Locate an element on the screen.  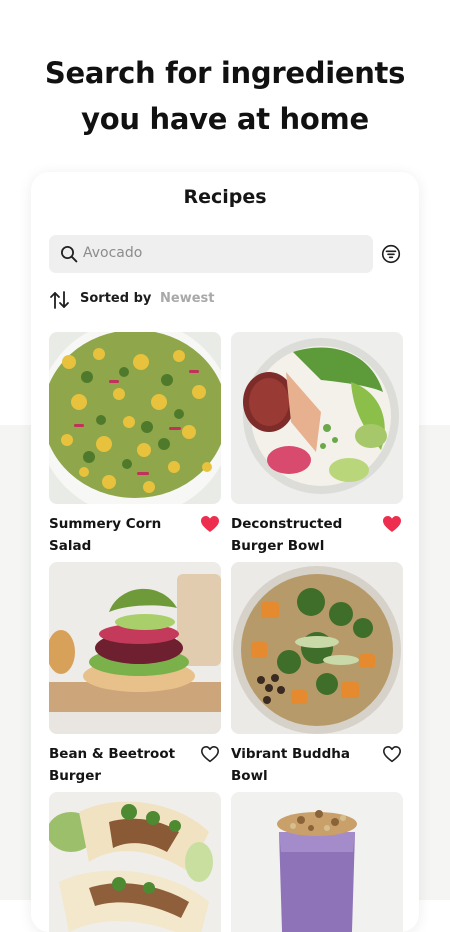
recipe-title-line: Salad is located at coordinates (70, 546).